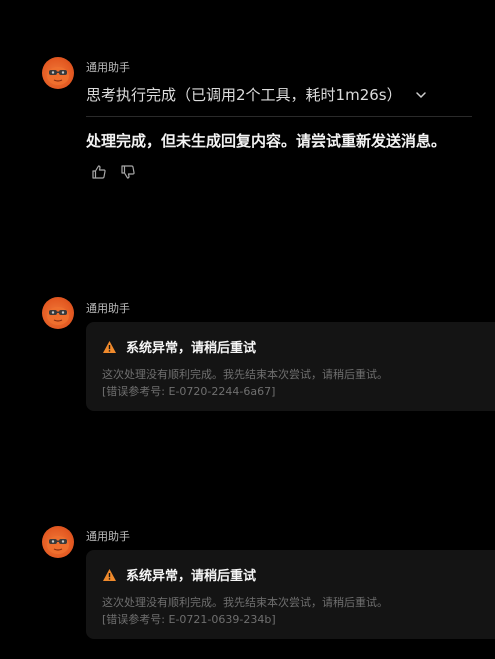 The image size is (495, 659). What do you see at coordinates (266, 141) in the screenshot?
I see `answer-text: 处理完成，但未生成回复内容。请尝试重新发送消息。` at bounding box center [266, 141].